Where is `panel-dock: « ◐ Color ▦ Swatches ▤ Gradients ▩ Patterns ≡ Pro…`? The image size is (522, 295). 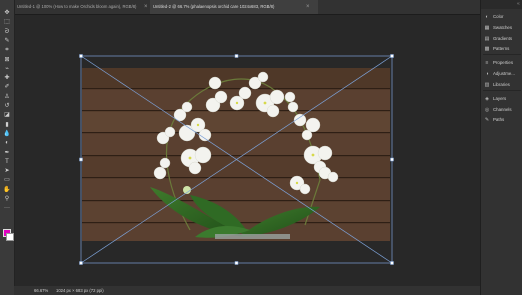
panel-dock: « ◐ Color ▦ Swatches ▤ Gradients ▩ Patterns ≡ Pro… is located at coordinates (501, 147).